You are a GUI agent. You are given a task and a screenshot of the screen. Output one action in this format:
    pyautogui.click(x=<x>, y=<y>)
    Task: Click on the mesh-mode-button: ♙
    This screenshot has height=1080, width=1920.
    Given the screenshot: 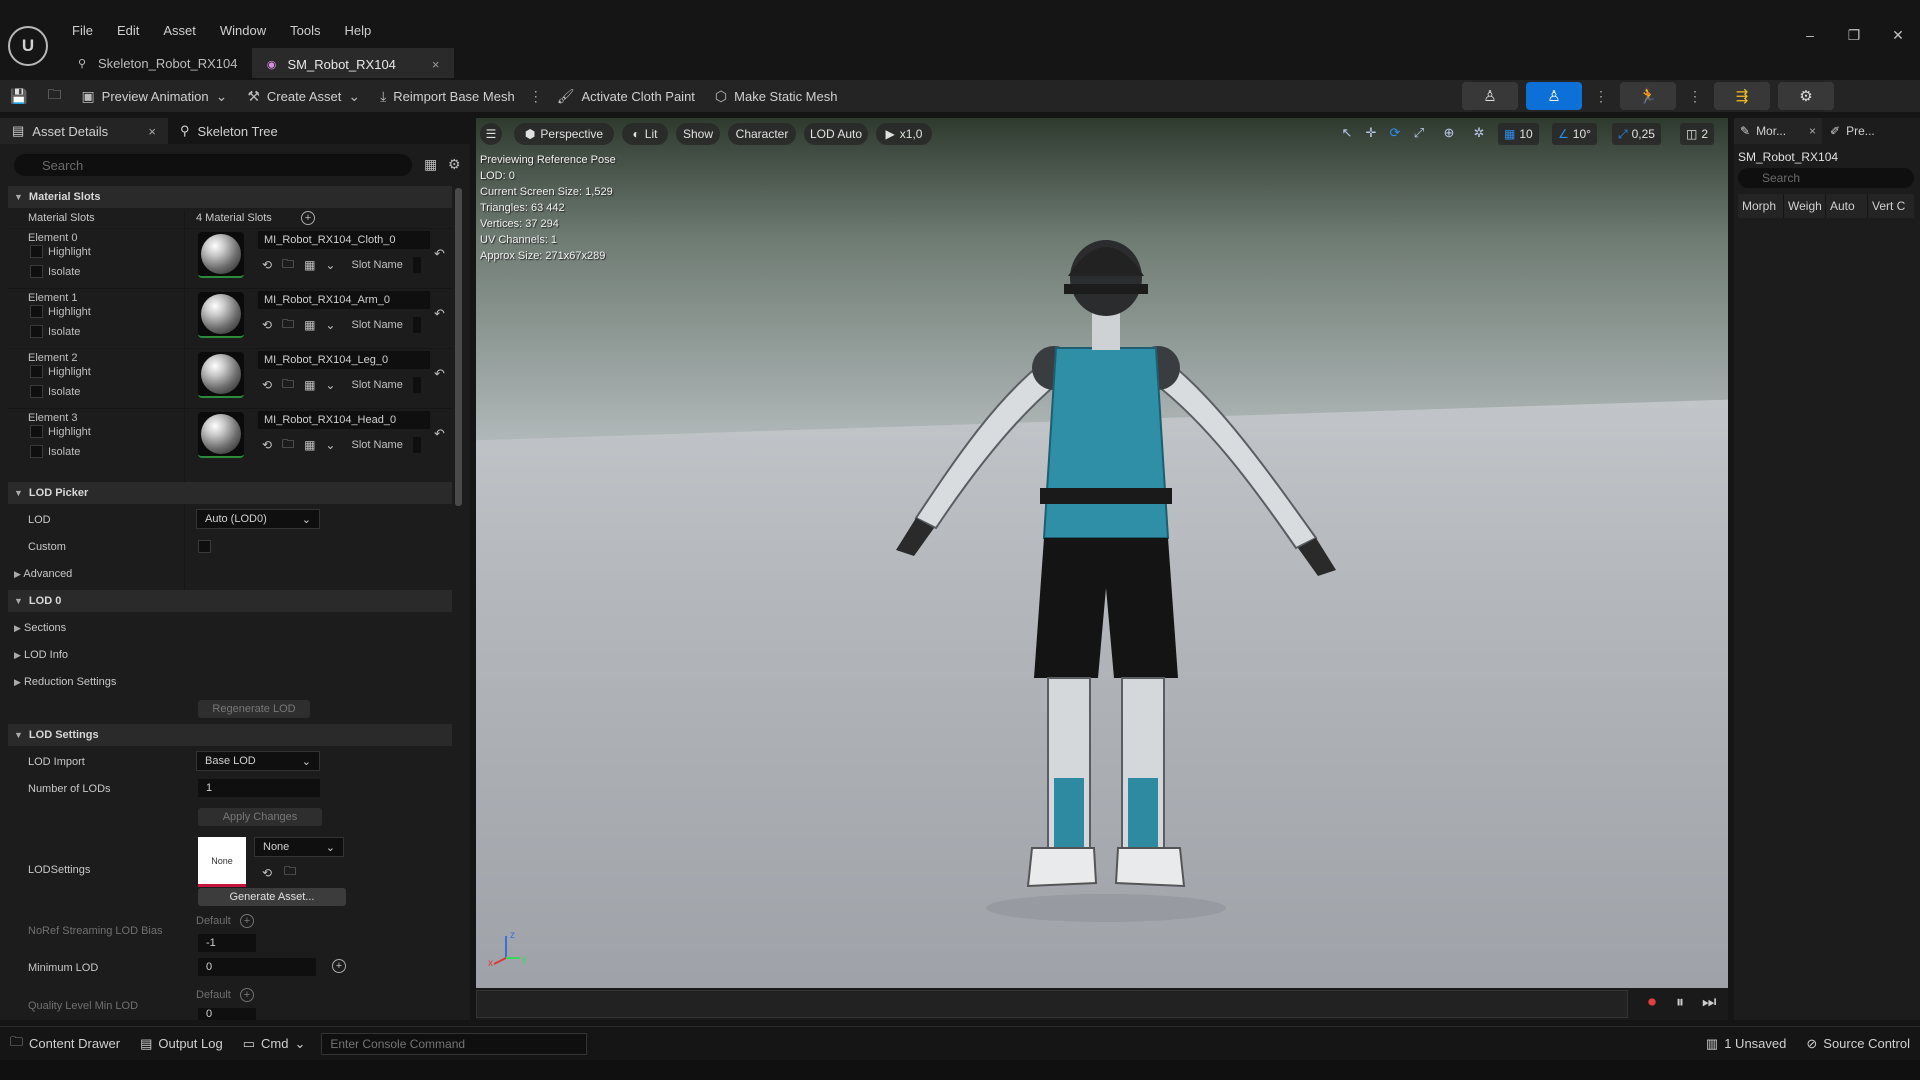 What is the action you would take?
    pyautogui.click(x=1554, y=96)
    